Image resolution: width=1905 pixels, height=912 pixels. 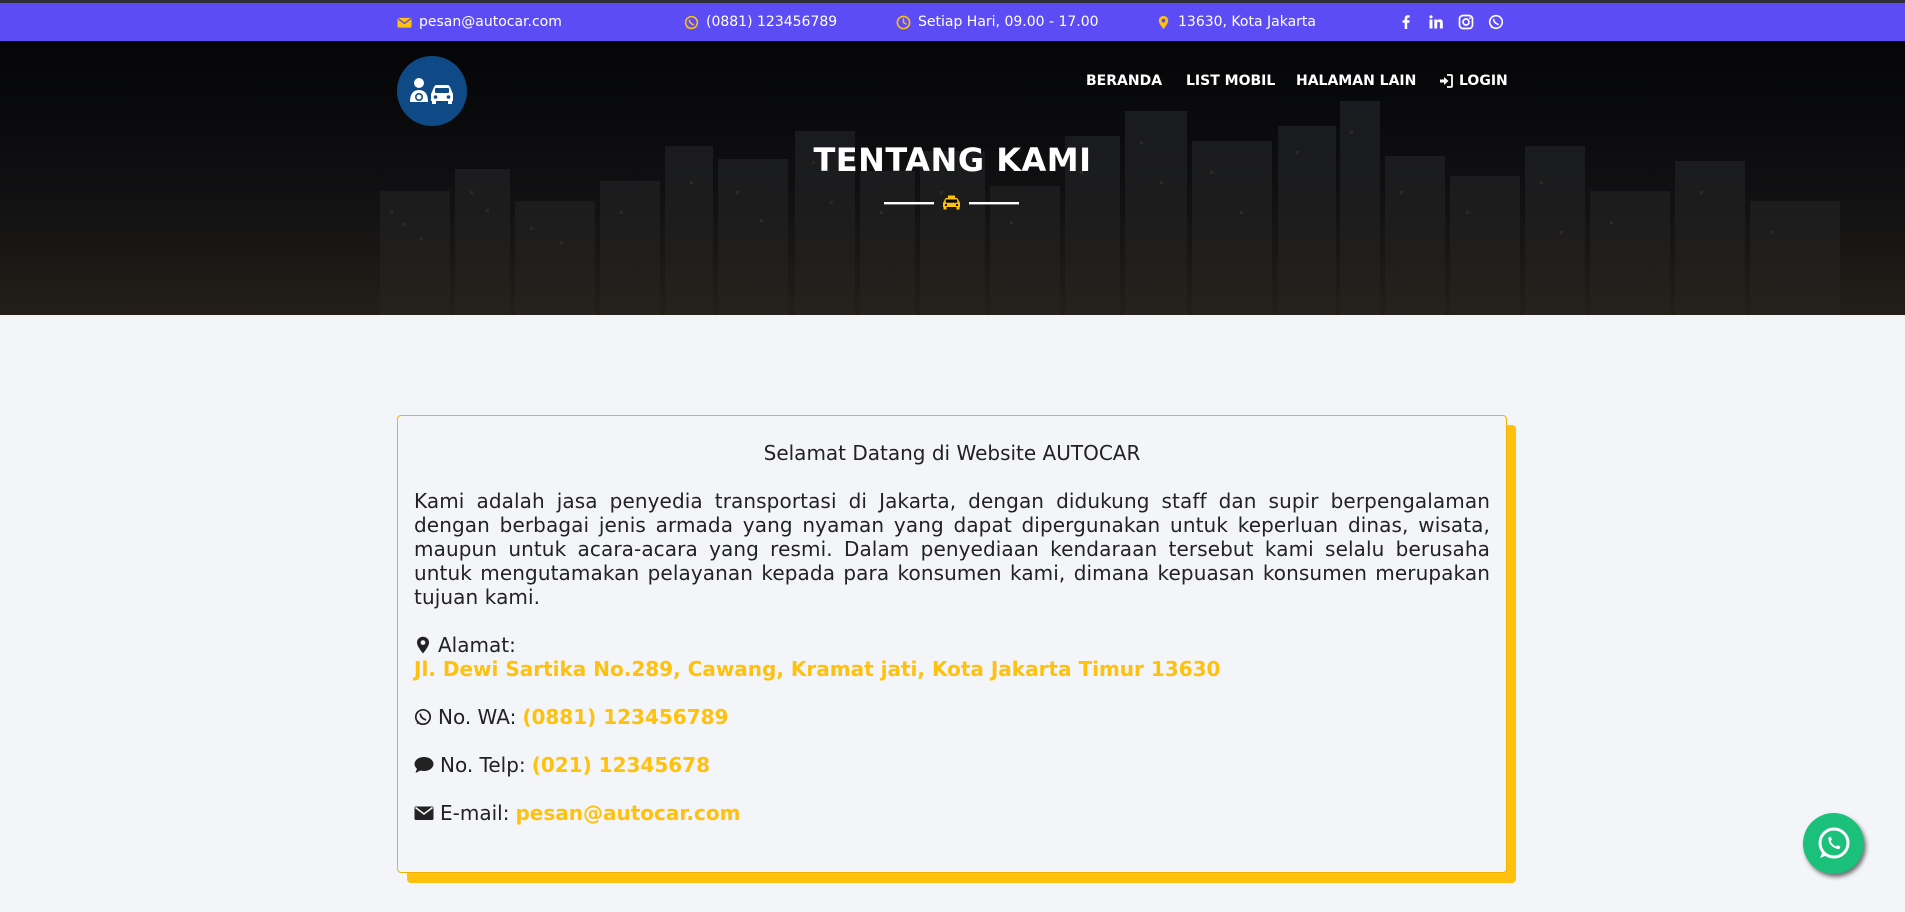 What do you see at coordinates (1446, 81) in the screenshot?
I see `sign-in-icon` at bounding box center [1446, 81].